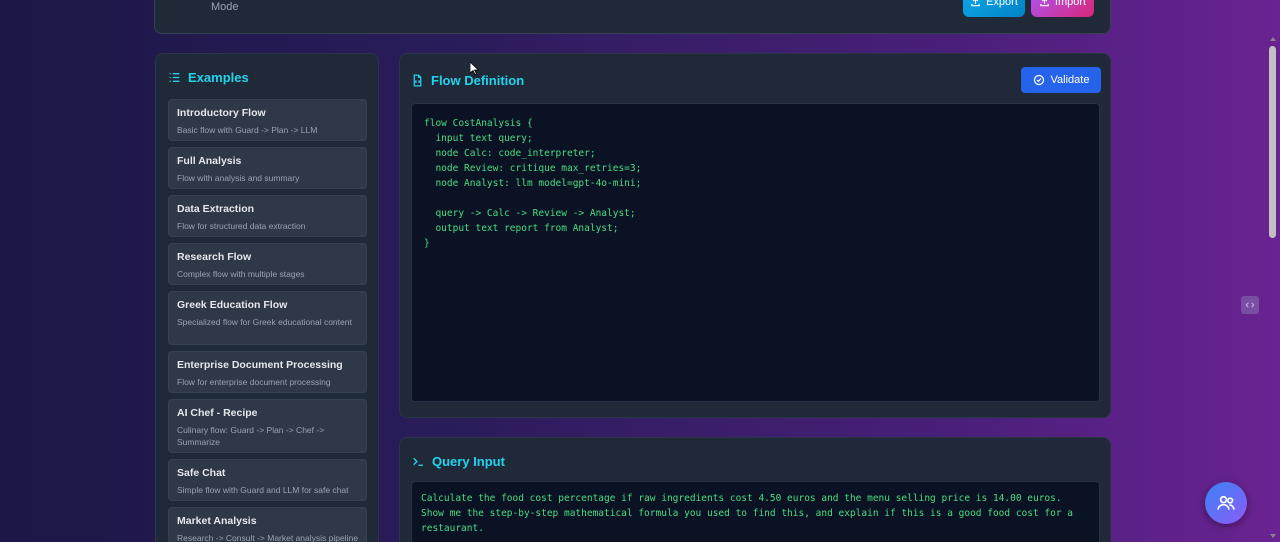 The width and height of the screenshot is (1280, 542). What do you see at coordinates (216, 209) in the screenshot?
I see `example-title: Data Extraction` at bounding box center [216, 209].